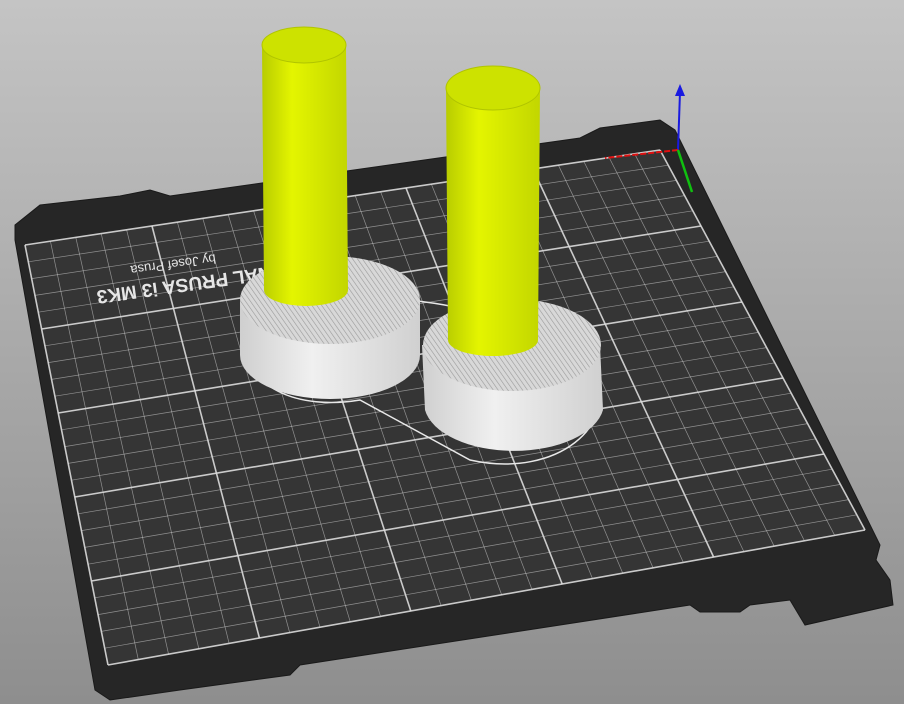 This screenshot has width=904, height=704. I want to click on object-2-tube-top, so click(493, 88).